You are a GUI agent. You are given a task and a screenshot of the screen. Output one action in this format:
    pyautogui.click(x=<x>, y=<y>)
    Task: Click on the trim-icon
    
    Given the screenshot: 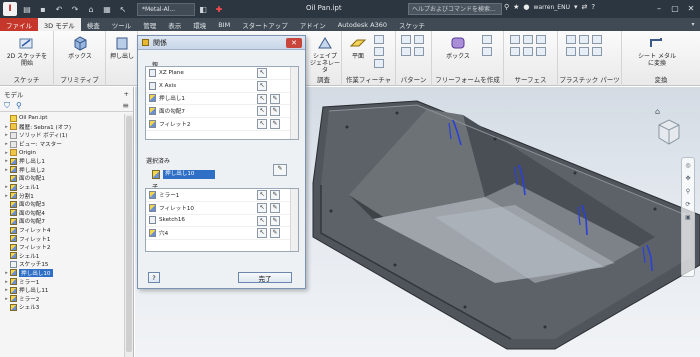 What is the action you would take?
    pyautogui.click(x=541, y=39)
    